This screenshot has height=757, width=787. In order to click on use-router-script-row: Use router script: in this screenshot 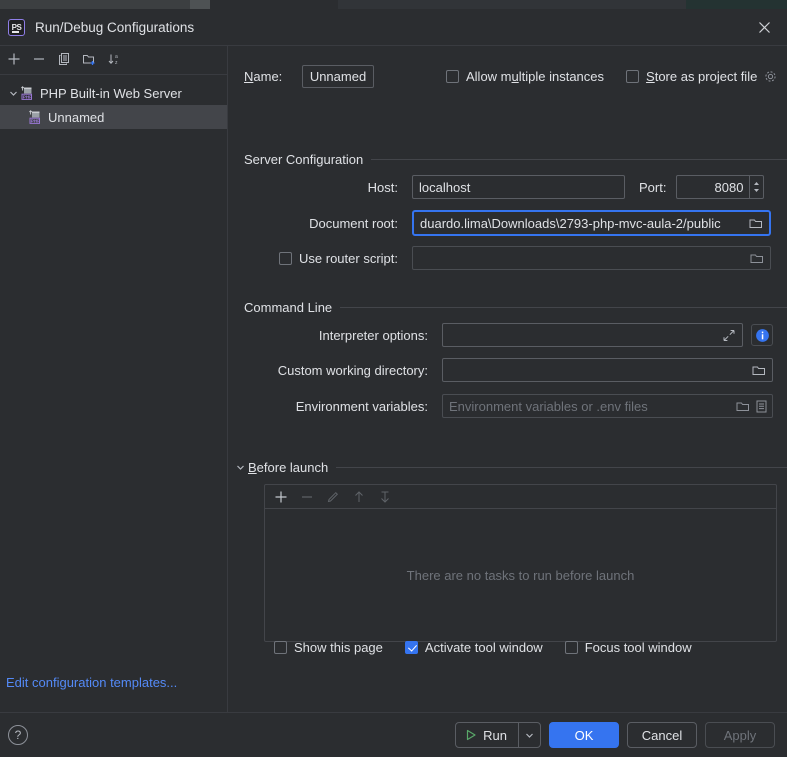, I will do `click(515, 258)`.